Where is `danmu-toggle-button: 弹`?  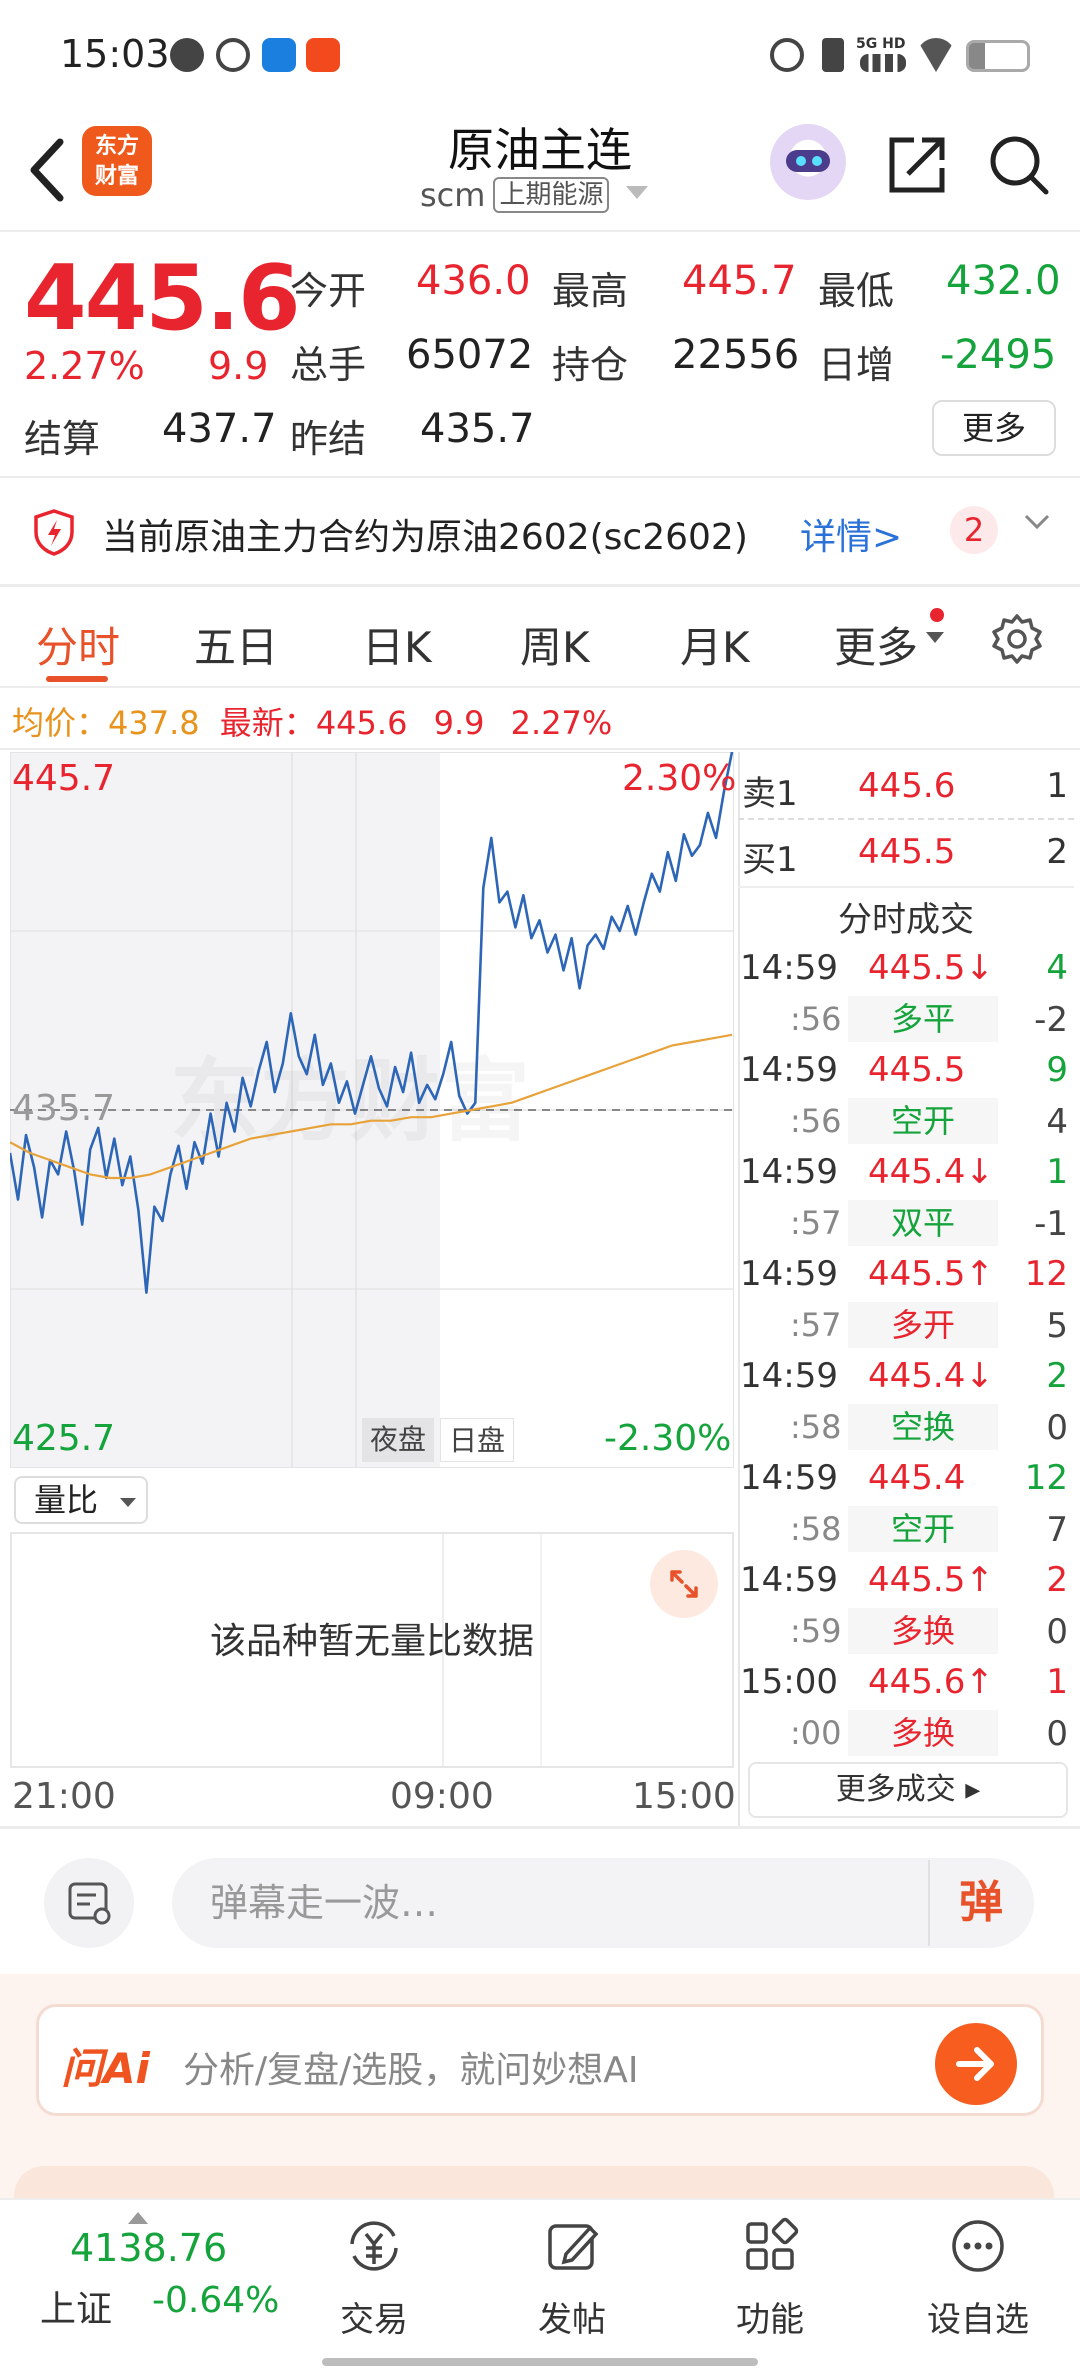
danmu-toggle-button: 弹 is located at coordinates (980, 1903).